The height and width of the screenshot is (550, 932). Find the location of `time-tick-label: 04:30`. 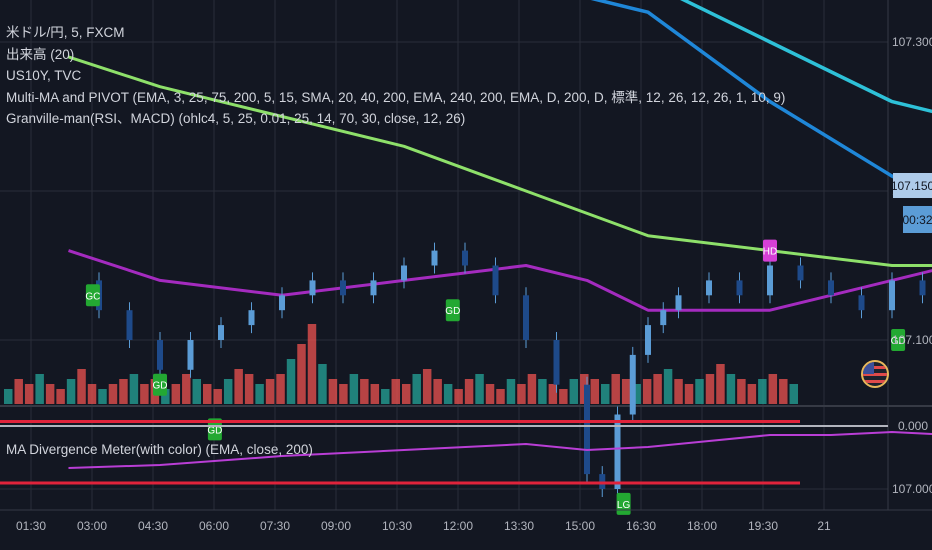

time-tick-label: 04:30 is located at coordinates (153, 526).